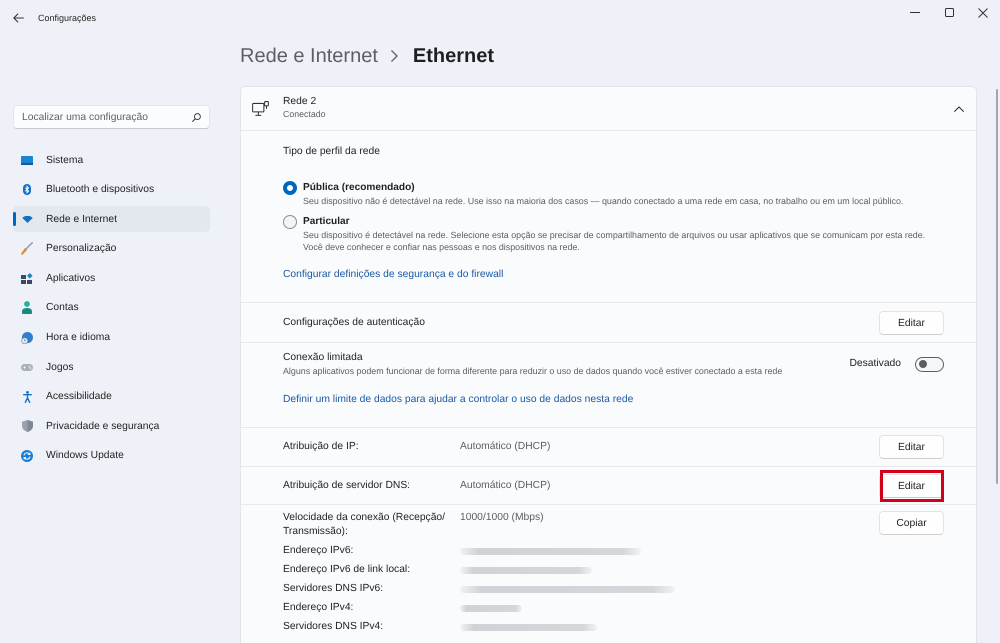 The image size is (1000, 643). I want to click on gamepad-icon, so click(27, 367).